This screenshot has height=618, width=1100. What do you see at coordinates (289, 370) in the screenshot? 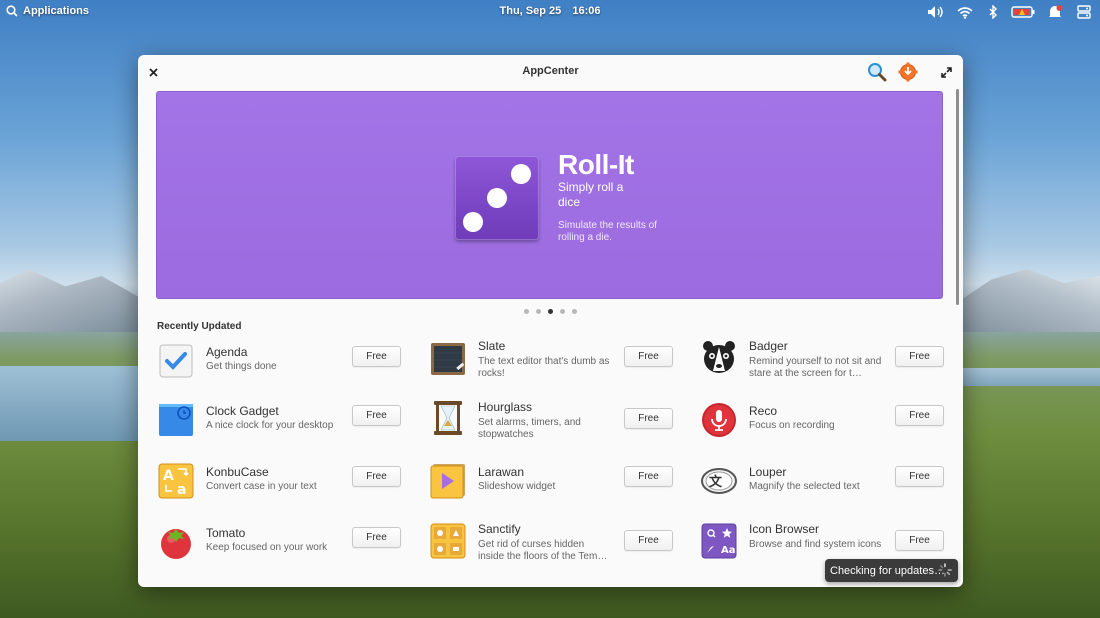
I see `app-row-agenda: Agenda Get things done Free` at bounding box center [289, 370].